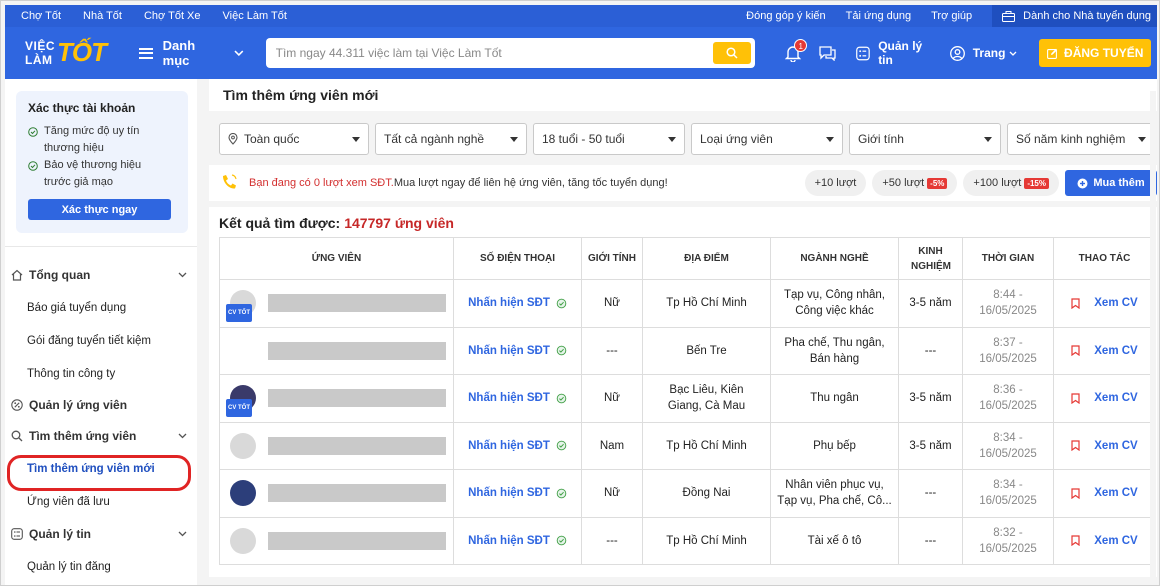 The width and height of the screenshot is (1160, 586). What do you see at coordinates (243, 493) in the screenshot?
I see `avatar` at bounding box center [243, 493].